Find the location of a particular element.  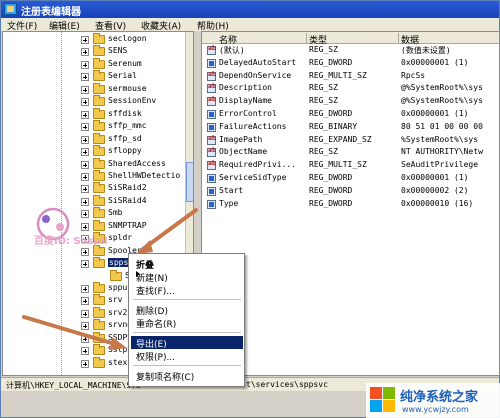

value-row: (默认) REG_SZ (数值未设置) is located at coordinates (350, 50).